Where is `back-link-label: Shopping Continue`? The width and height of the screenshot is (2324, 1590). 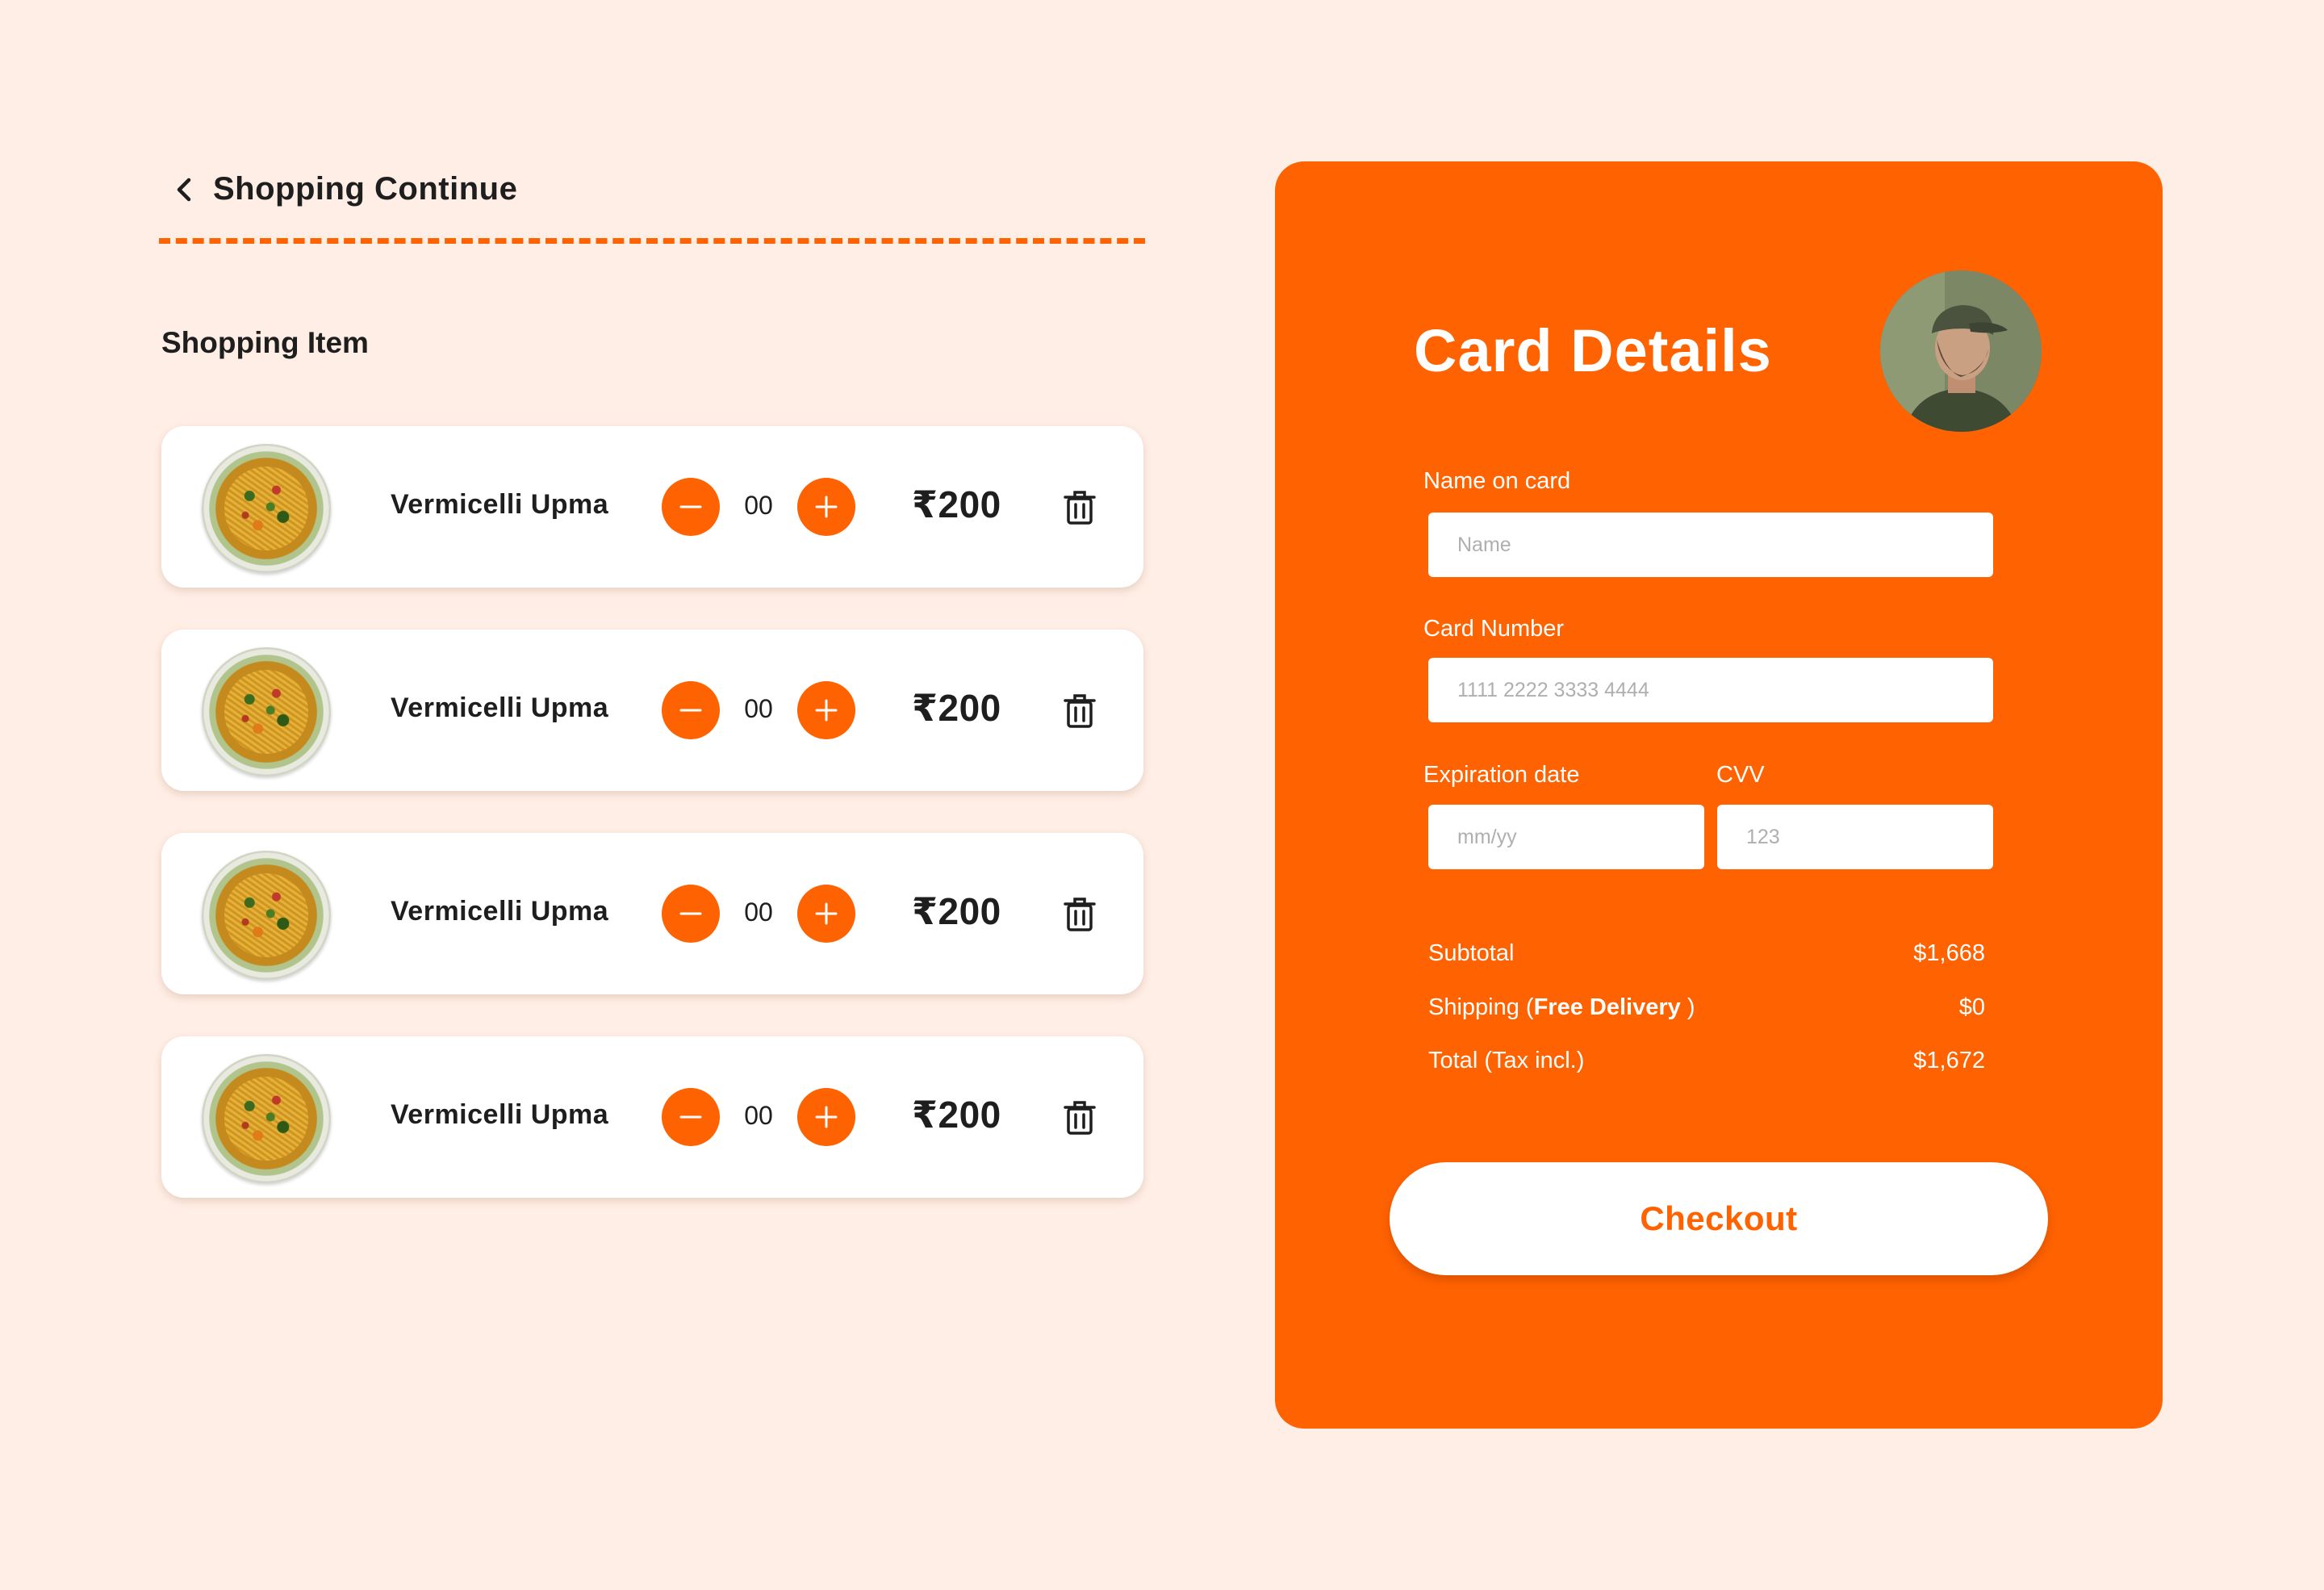
back-link-label: Shopping Continue is located at coordinates (365, 189).